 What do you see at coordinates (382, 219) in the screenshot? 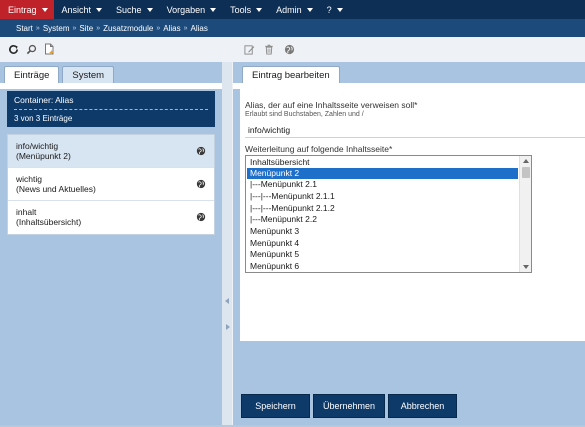
I see `select-option: |---Menüpunkt 2.2` at bounding box center [382, 219].